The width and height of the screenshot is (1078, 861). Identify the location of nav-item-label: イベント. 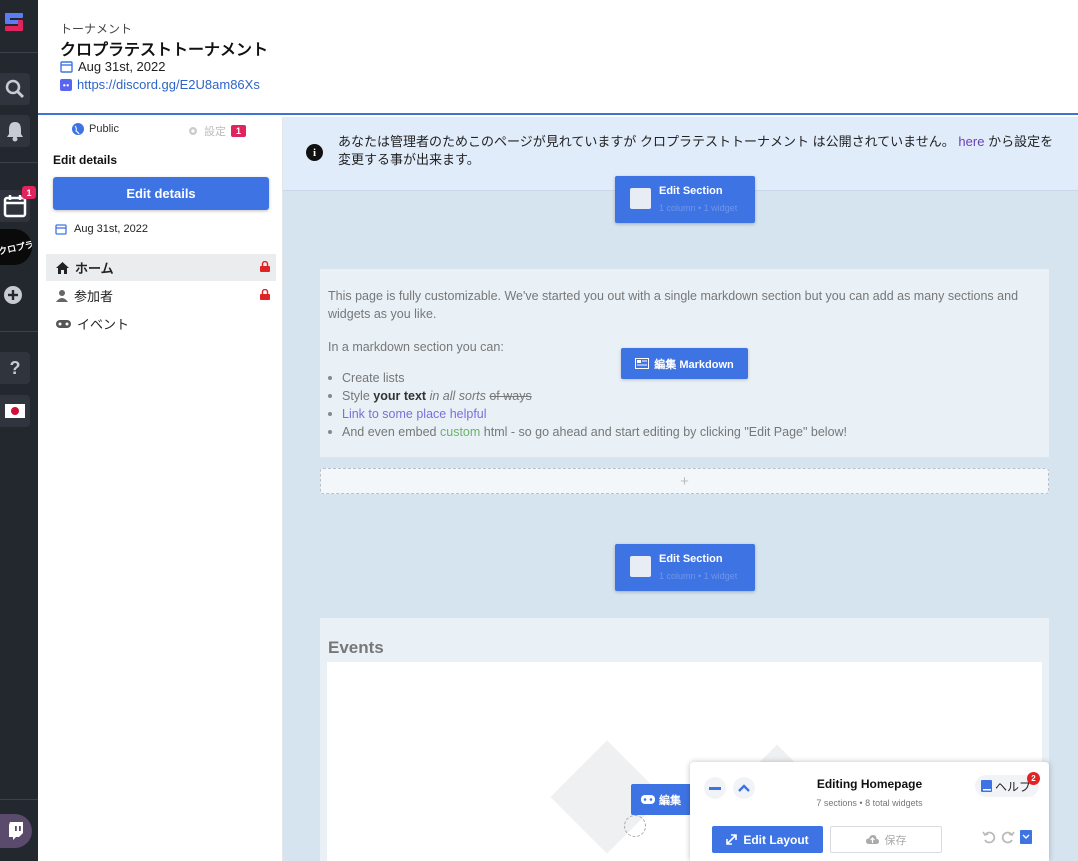
(103, 324).